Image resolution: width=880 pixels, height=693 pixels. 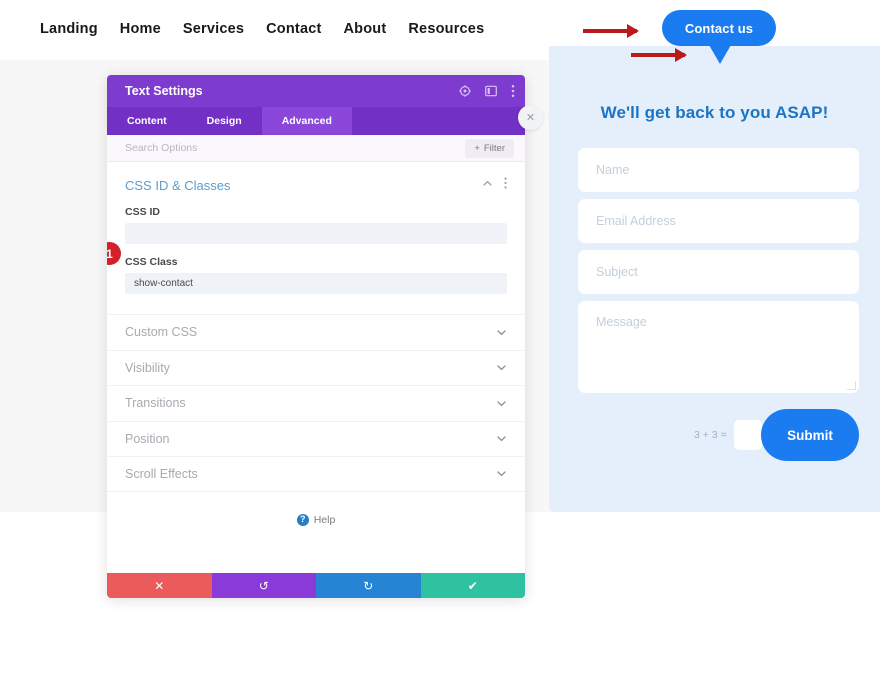 I want to click on help-link: ? Help, so click(x=316, y=519).